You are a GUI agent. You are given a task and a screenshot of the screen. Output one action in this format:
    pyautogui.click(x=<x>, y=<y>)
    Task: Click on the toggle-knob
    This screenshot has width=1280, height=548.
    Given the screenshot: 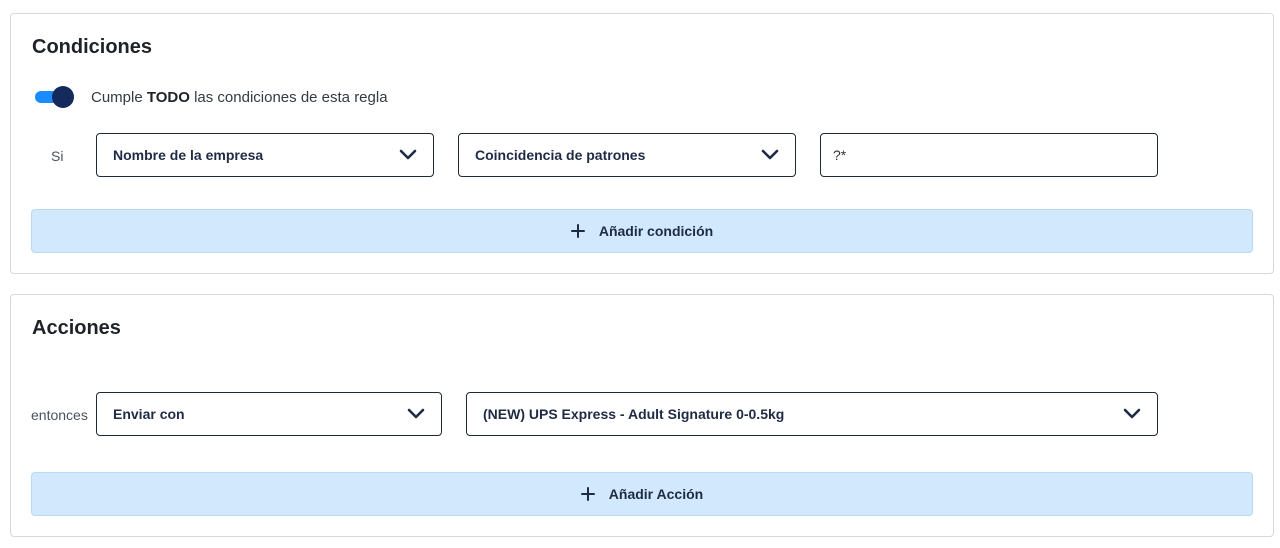 What is the action you would take?
    pyautogui.click(x=63, y=97)
    